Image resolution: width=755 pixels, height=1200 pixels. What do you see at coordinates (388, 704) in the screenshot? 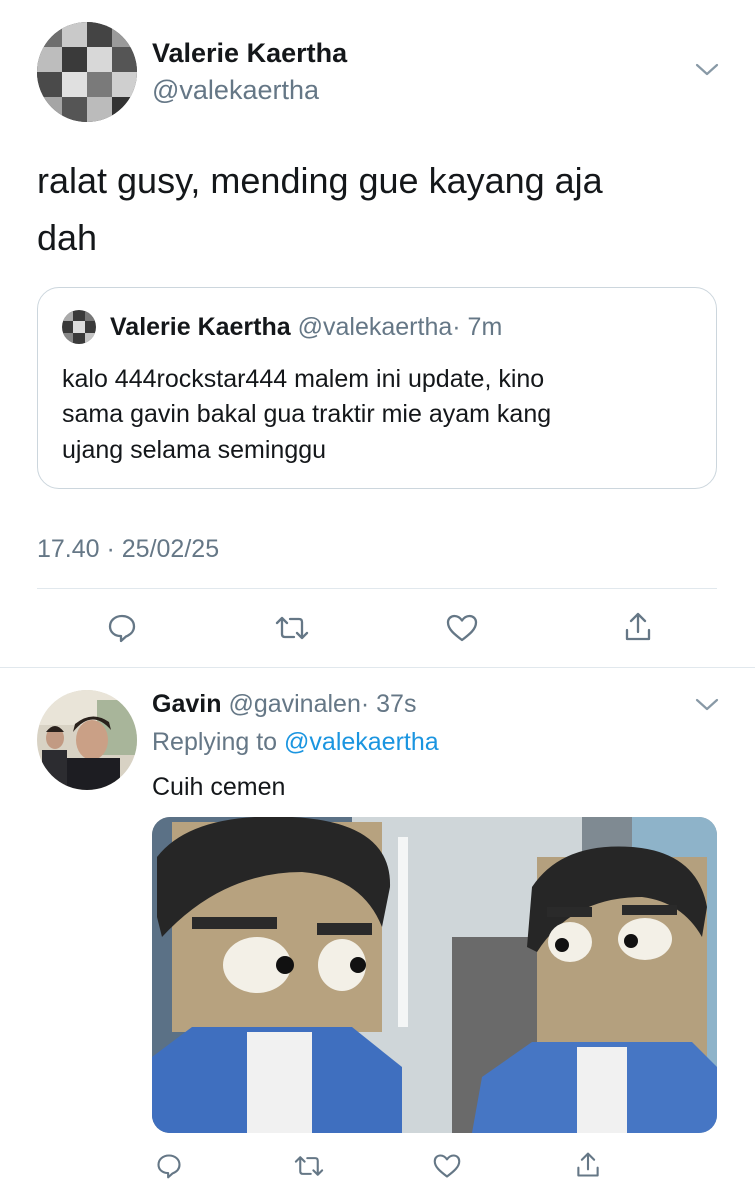
I see `reply-time: · 37s` at bounding box center [388, 704].